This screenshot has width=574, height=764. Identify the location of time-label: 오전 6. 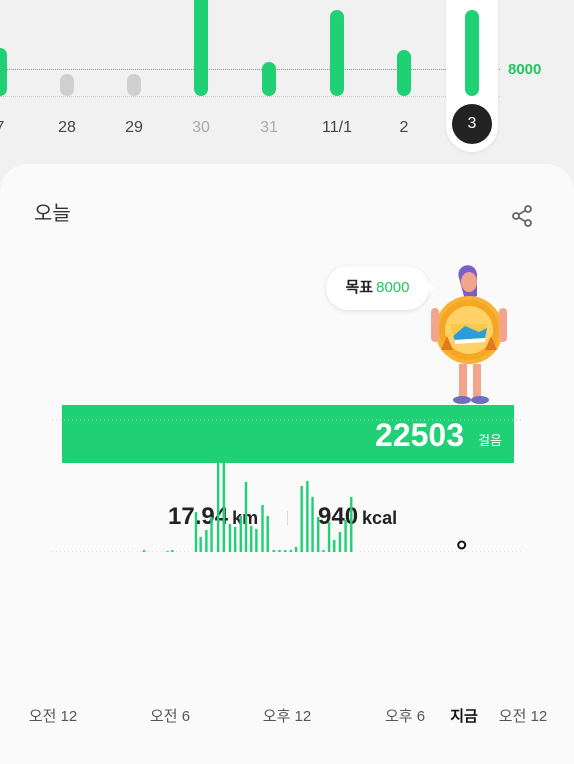
(170, 716).